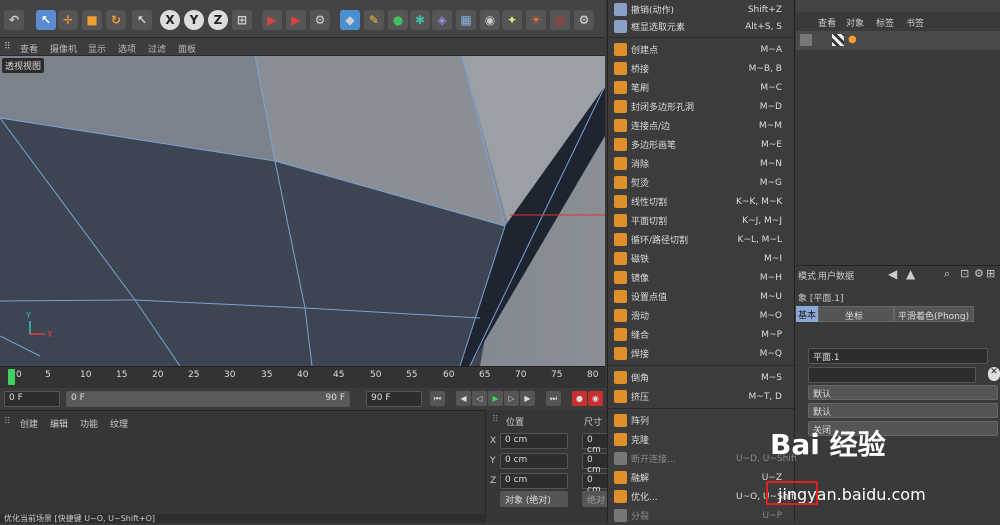 The width and height of the screenshot is (1000, 525). Describe the element at coordinates (702, 458) in the screenshot. I see `context-menu-item: 断开连接... U~D, U~Shift` at that location.